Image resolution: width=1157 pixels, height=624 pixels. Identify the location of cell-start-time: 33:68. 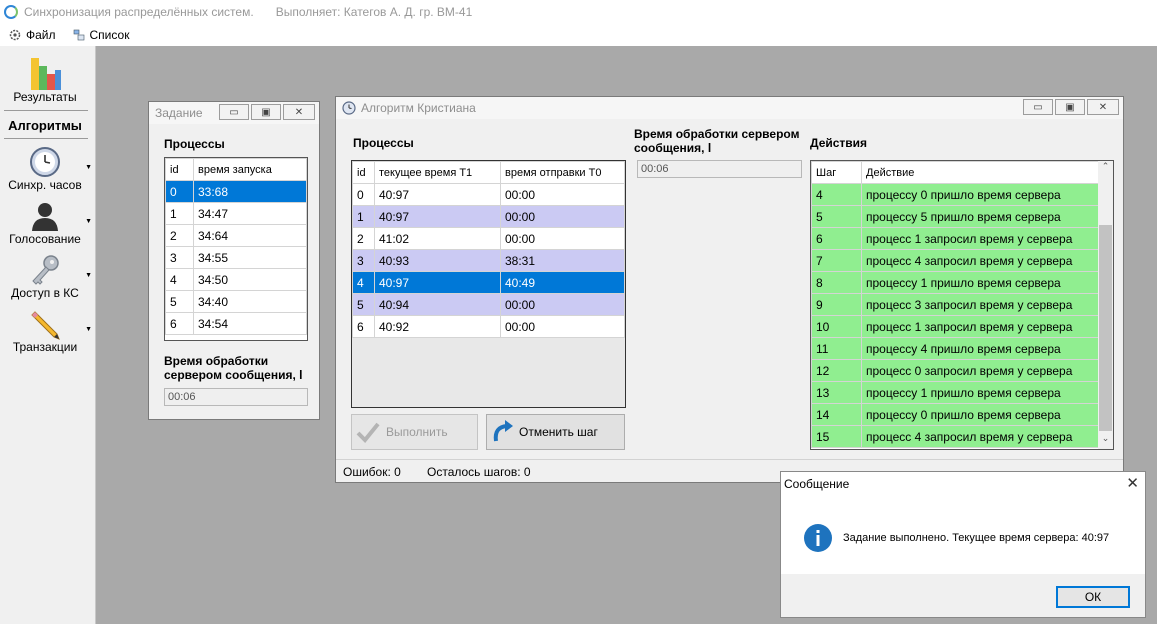
(250, 191).